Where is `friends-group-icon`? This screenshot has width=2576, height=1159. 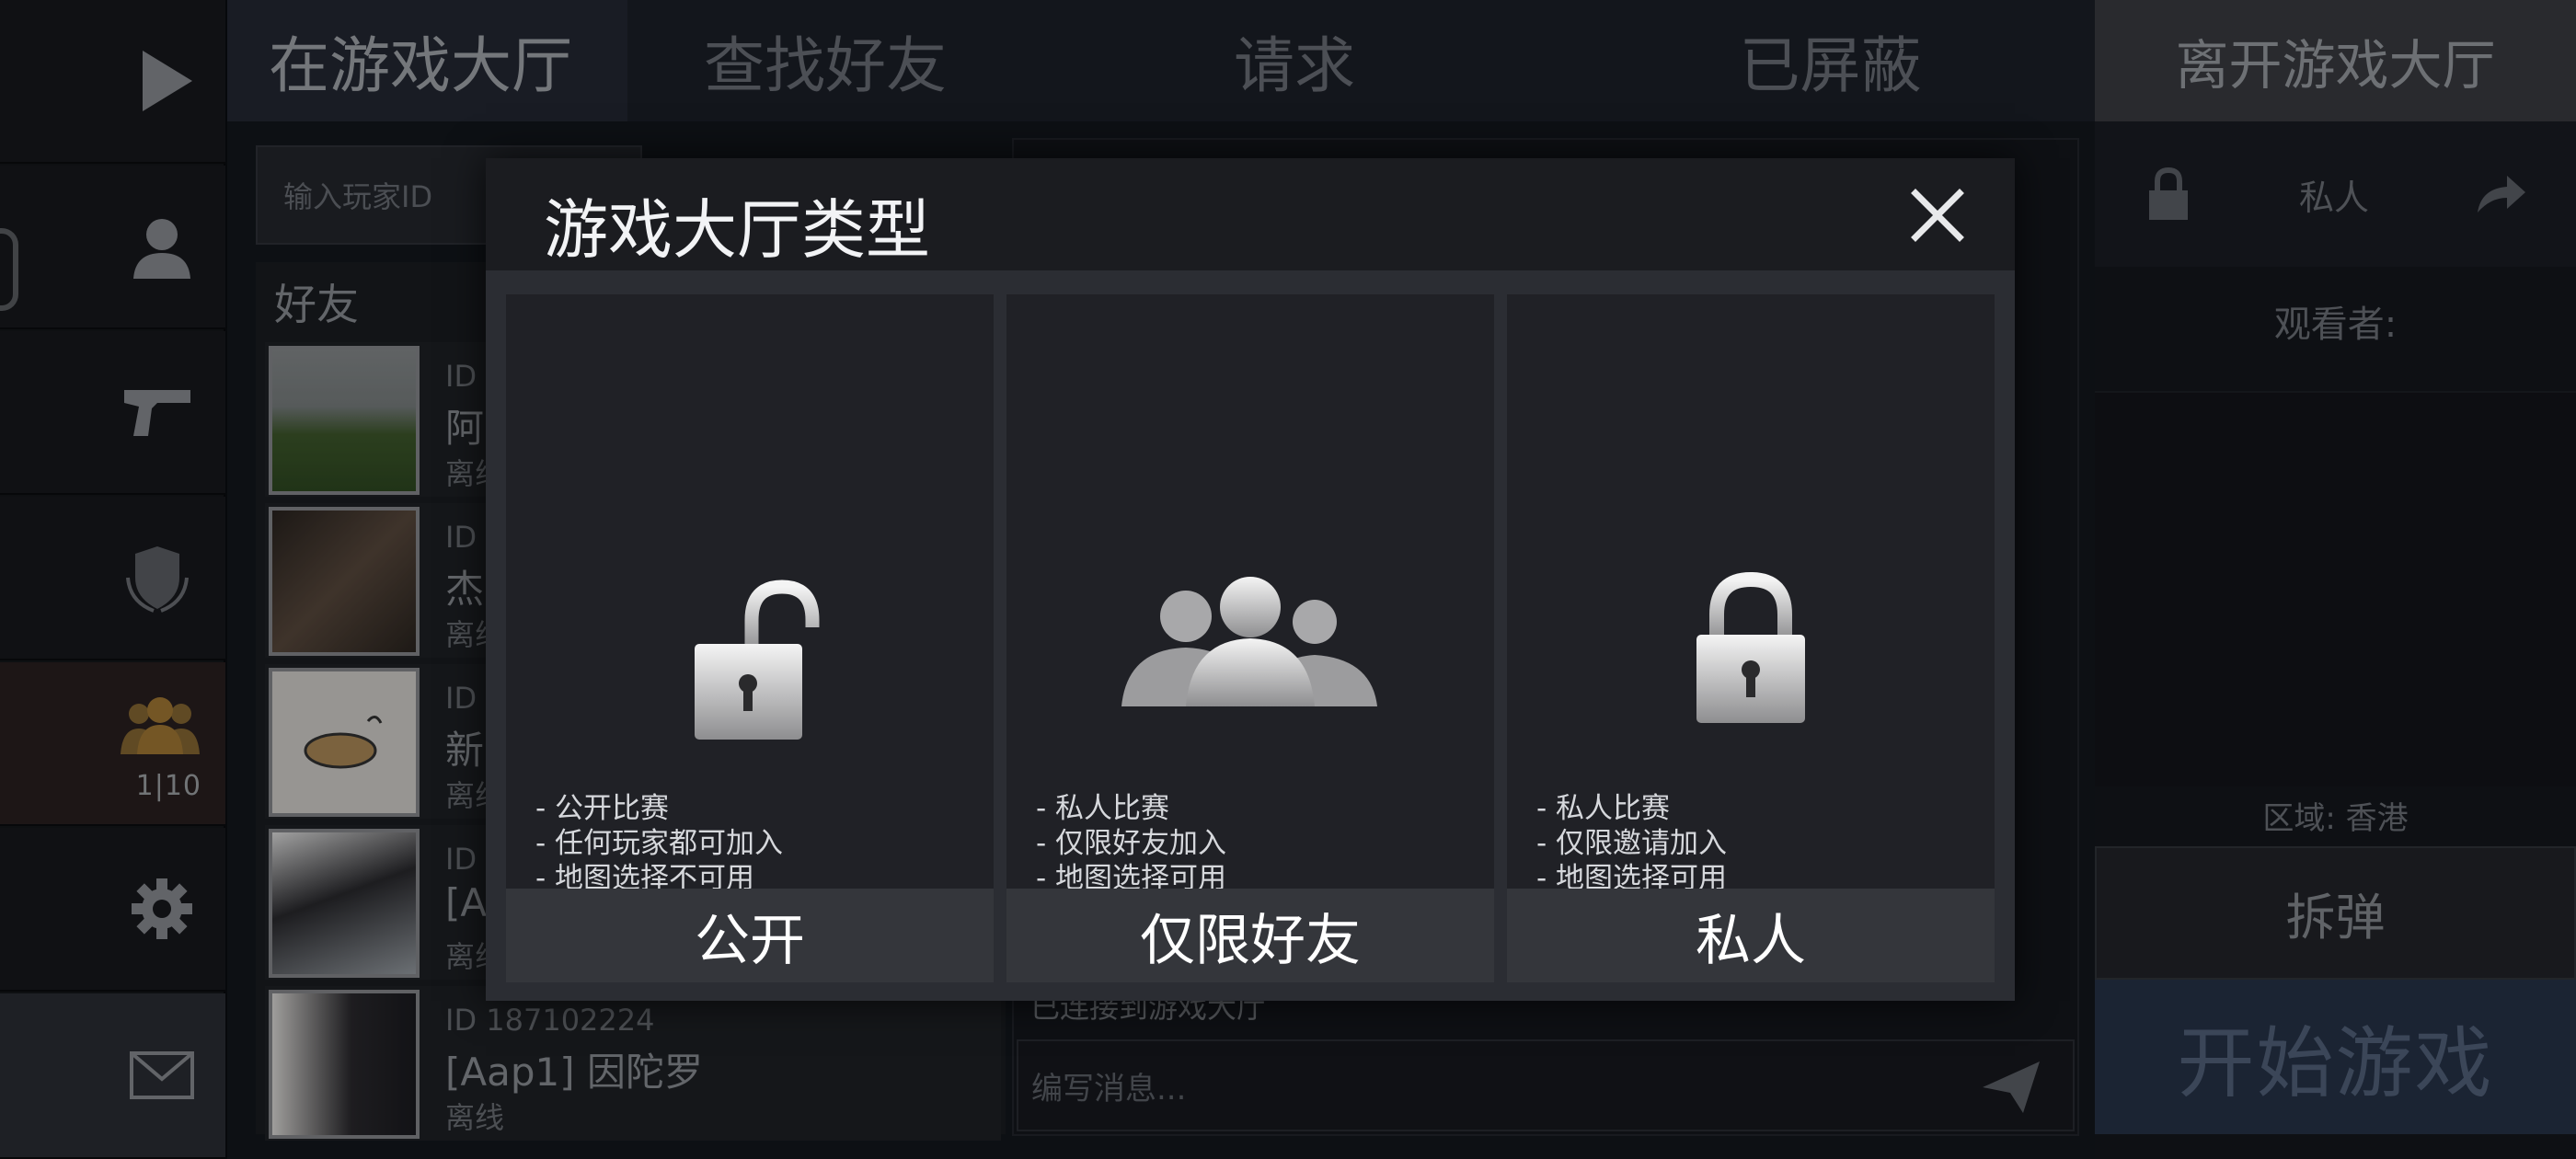
friends-group-icon is located at coordinates (1250, 639).